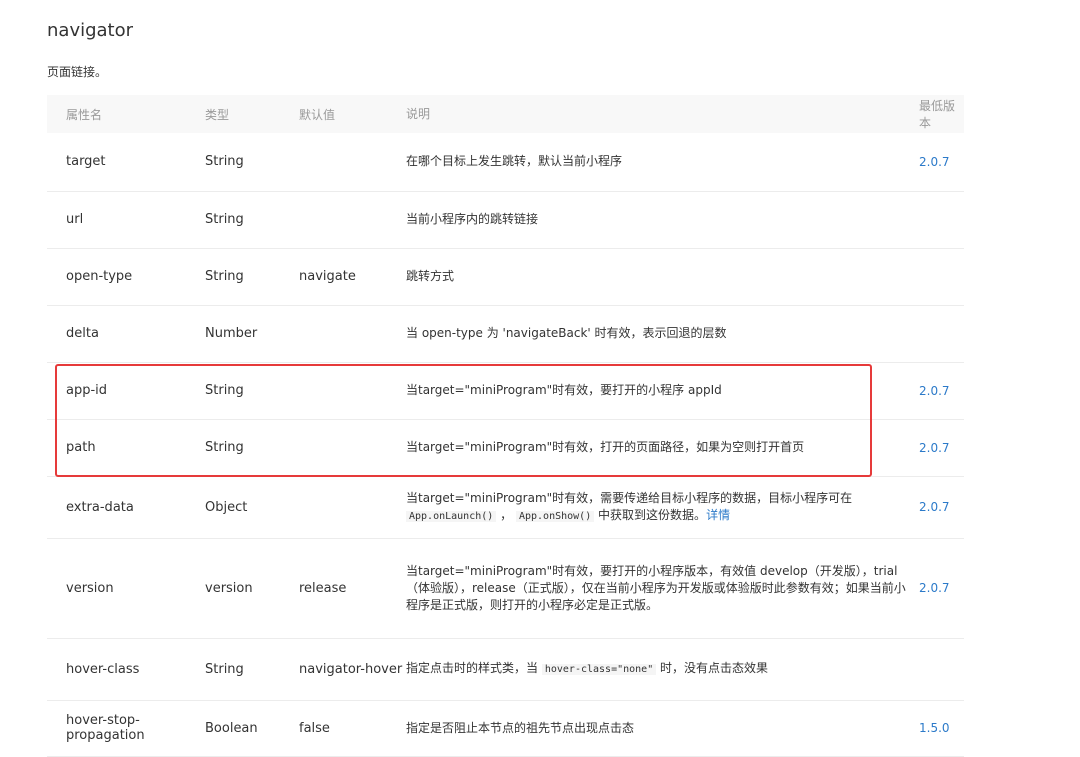  Describe the element at coordinates (105, 728) in the screenshot. I see `cell-name: hover-stop-propagation` at that location.